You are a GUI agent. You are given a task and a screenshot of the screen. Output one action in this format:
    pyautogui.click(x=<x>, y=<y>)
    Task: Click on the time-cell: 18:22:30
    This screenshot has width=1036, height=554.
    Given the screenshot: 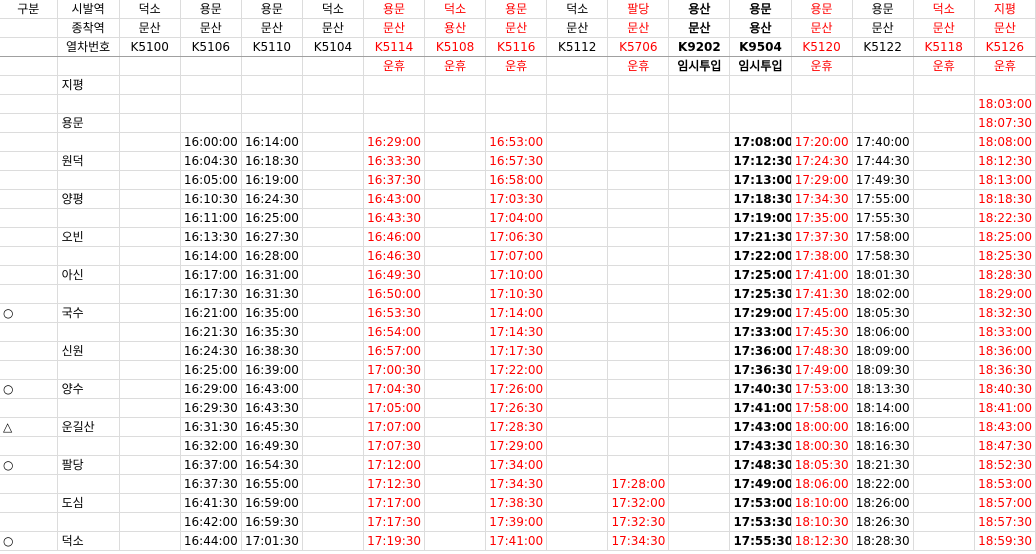 What is the action you would take?
    pyautogui.click(x=1005, y=218)
    